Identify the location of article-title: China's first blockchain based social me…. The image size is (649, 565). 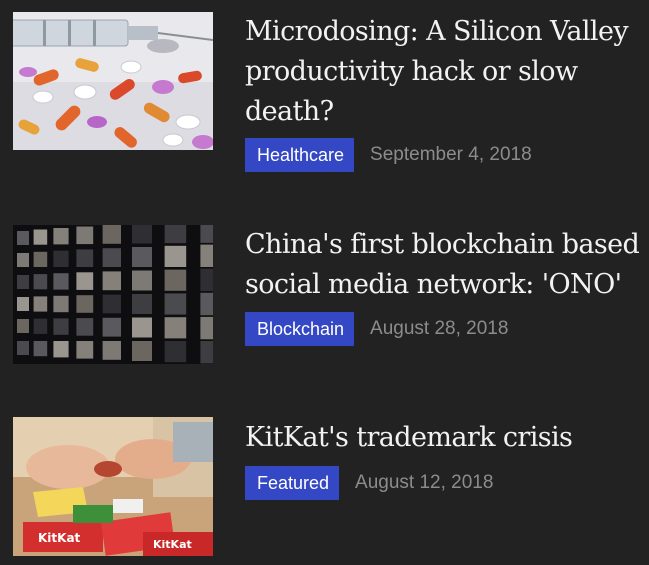
(444, 265).